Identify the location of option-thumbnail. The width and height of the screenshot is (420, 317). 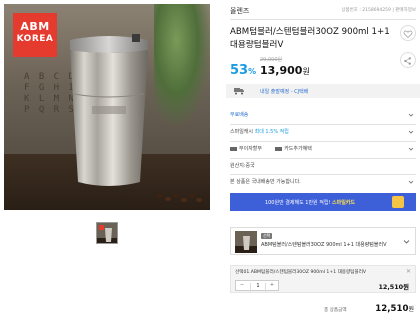
(246, 242).